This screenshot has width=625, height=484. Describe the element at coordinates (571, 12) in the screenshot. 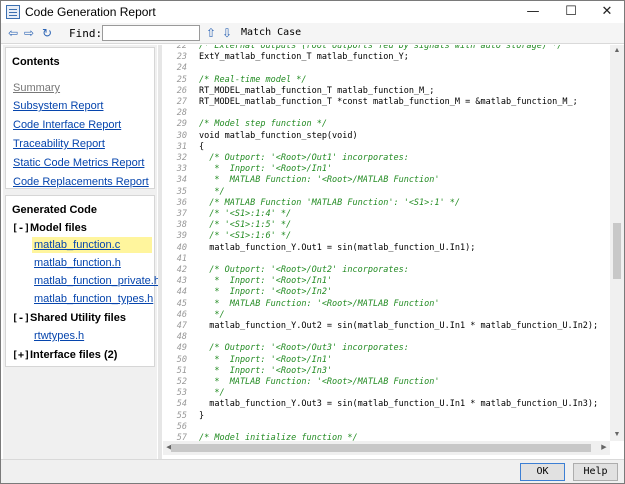

I see `maximize-icon: ☐` at that location.